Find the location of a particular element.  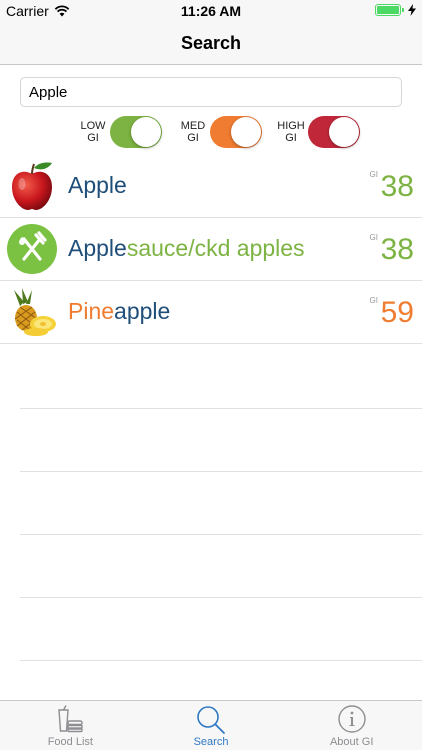

fork-knife-icon is located at coordinates (32, 249).